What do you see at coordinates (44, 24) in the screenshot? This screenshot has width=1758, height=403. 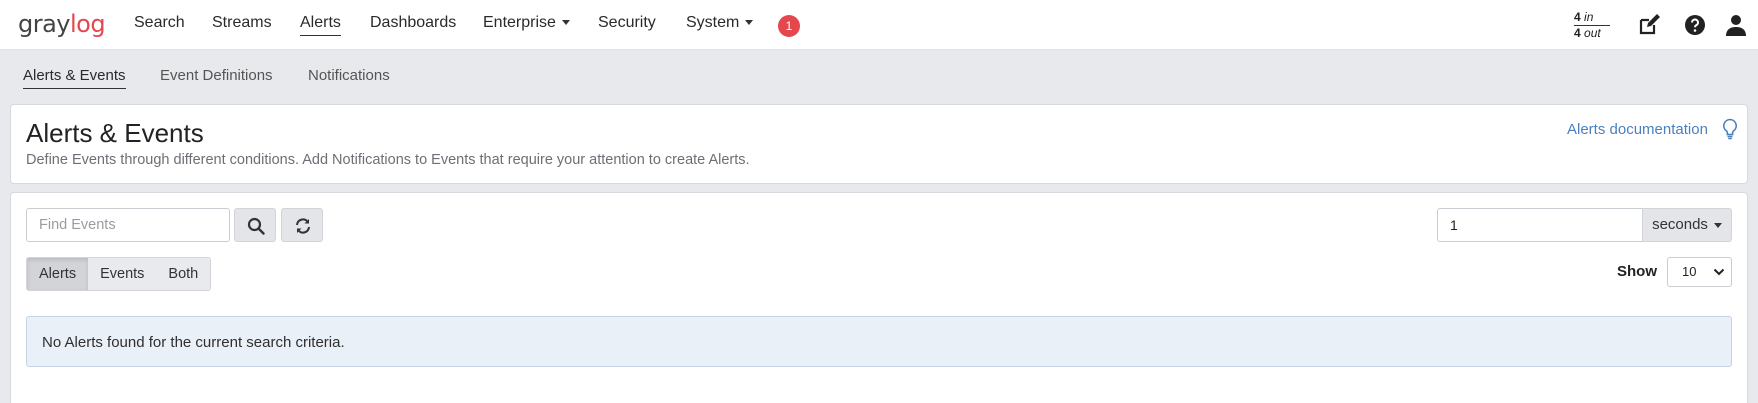 I see `logo-text-gray: gray` at bounding box center [44, 24].